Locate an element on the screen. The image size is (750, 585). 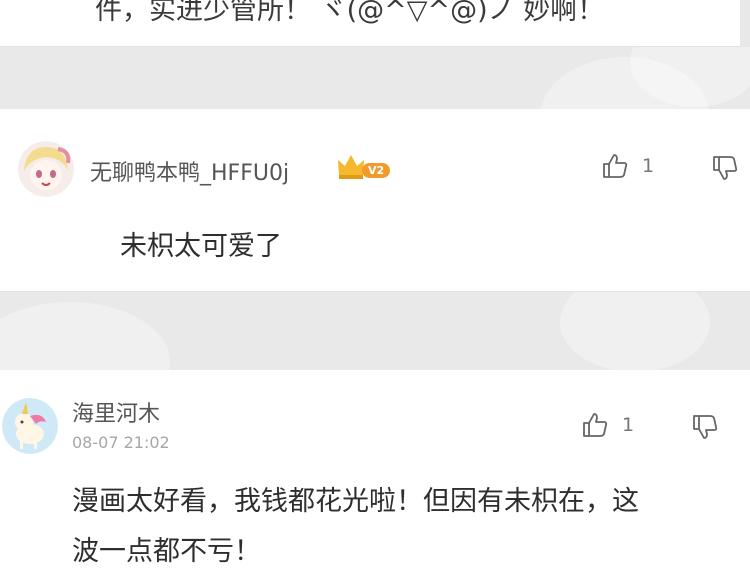
unicorn-avatar-icon is located at coordinates (30, 426).